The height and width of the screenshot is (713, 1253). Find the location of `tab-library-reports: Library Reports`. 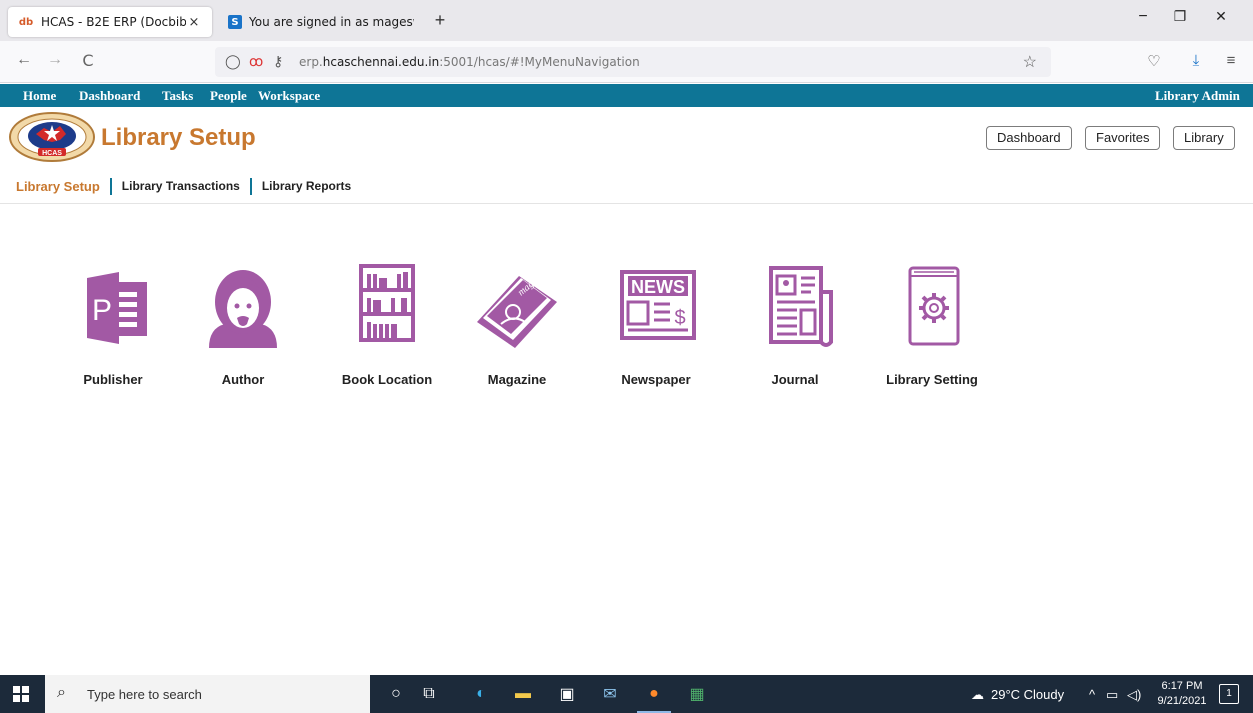

tab-library-reports: Library Reports is located at coordinates (306, 186).